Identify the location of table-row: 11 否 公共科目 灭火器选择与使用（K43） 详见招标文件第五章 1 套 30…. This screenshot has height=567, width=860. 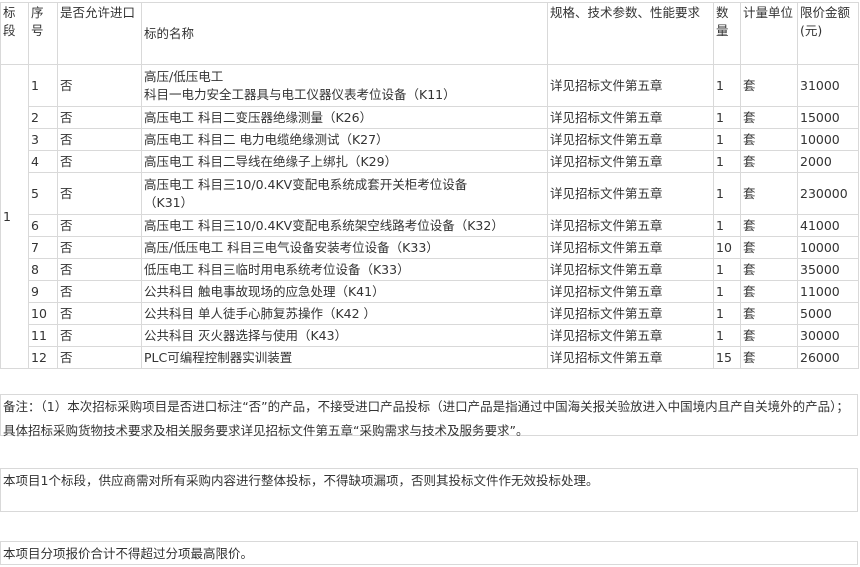
(430, 335).